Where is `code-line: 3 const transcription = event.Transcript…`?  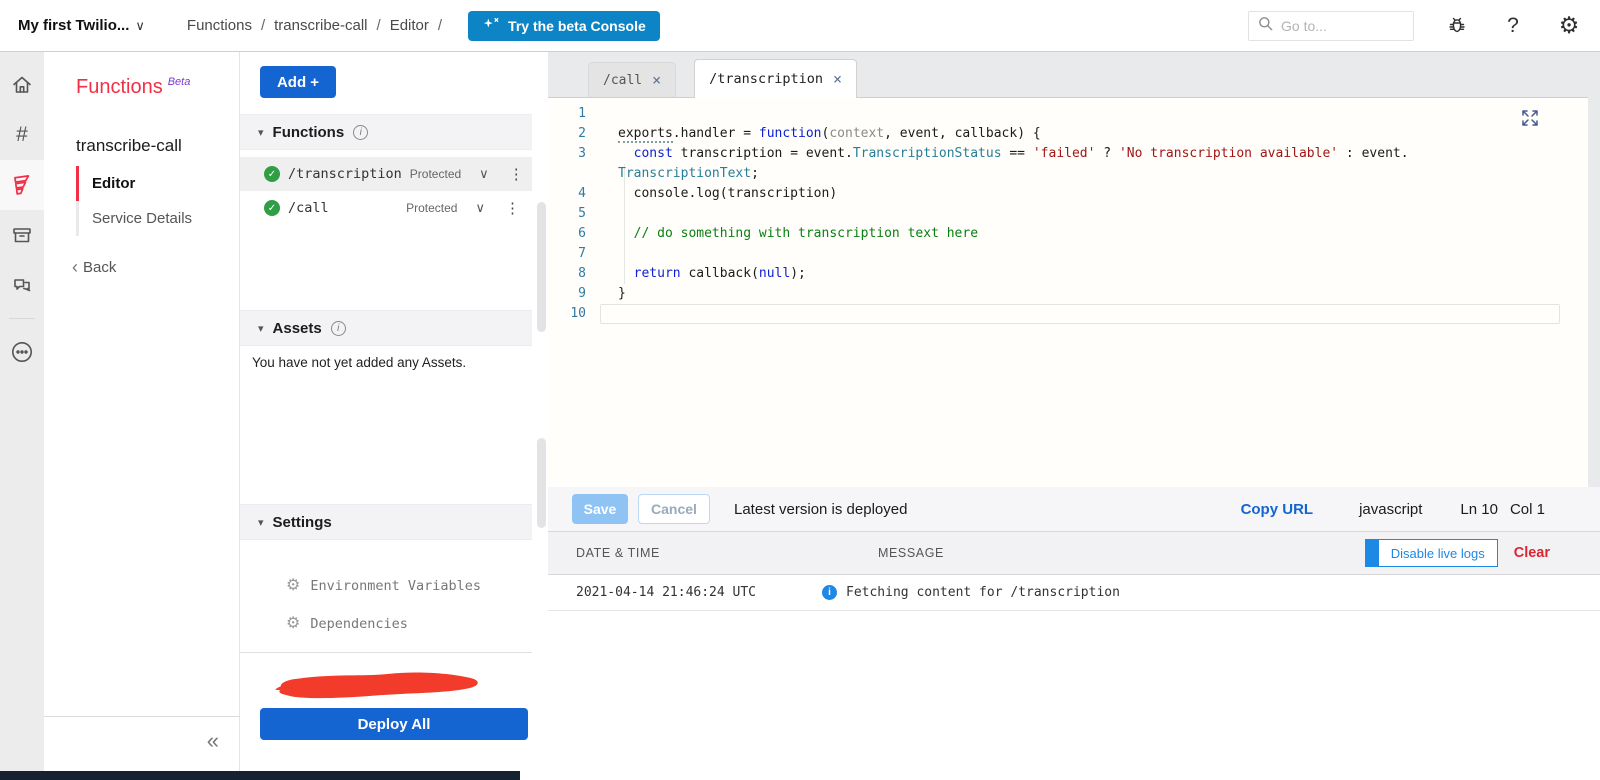 code-line: 3 const transcription = event.Transcript… is located at coordinates (1068, 154).